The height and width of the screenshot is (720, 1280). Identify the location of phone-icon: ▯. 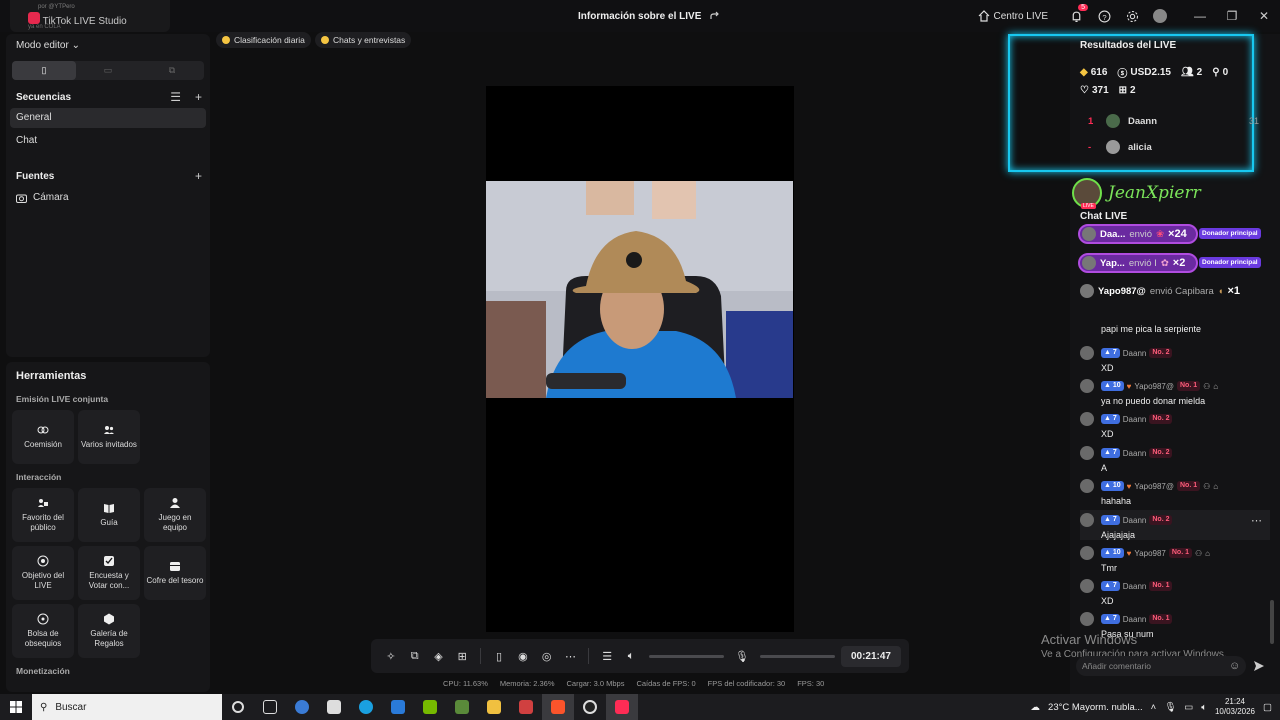
(499, 656).